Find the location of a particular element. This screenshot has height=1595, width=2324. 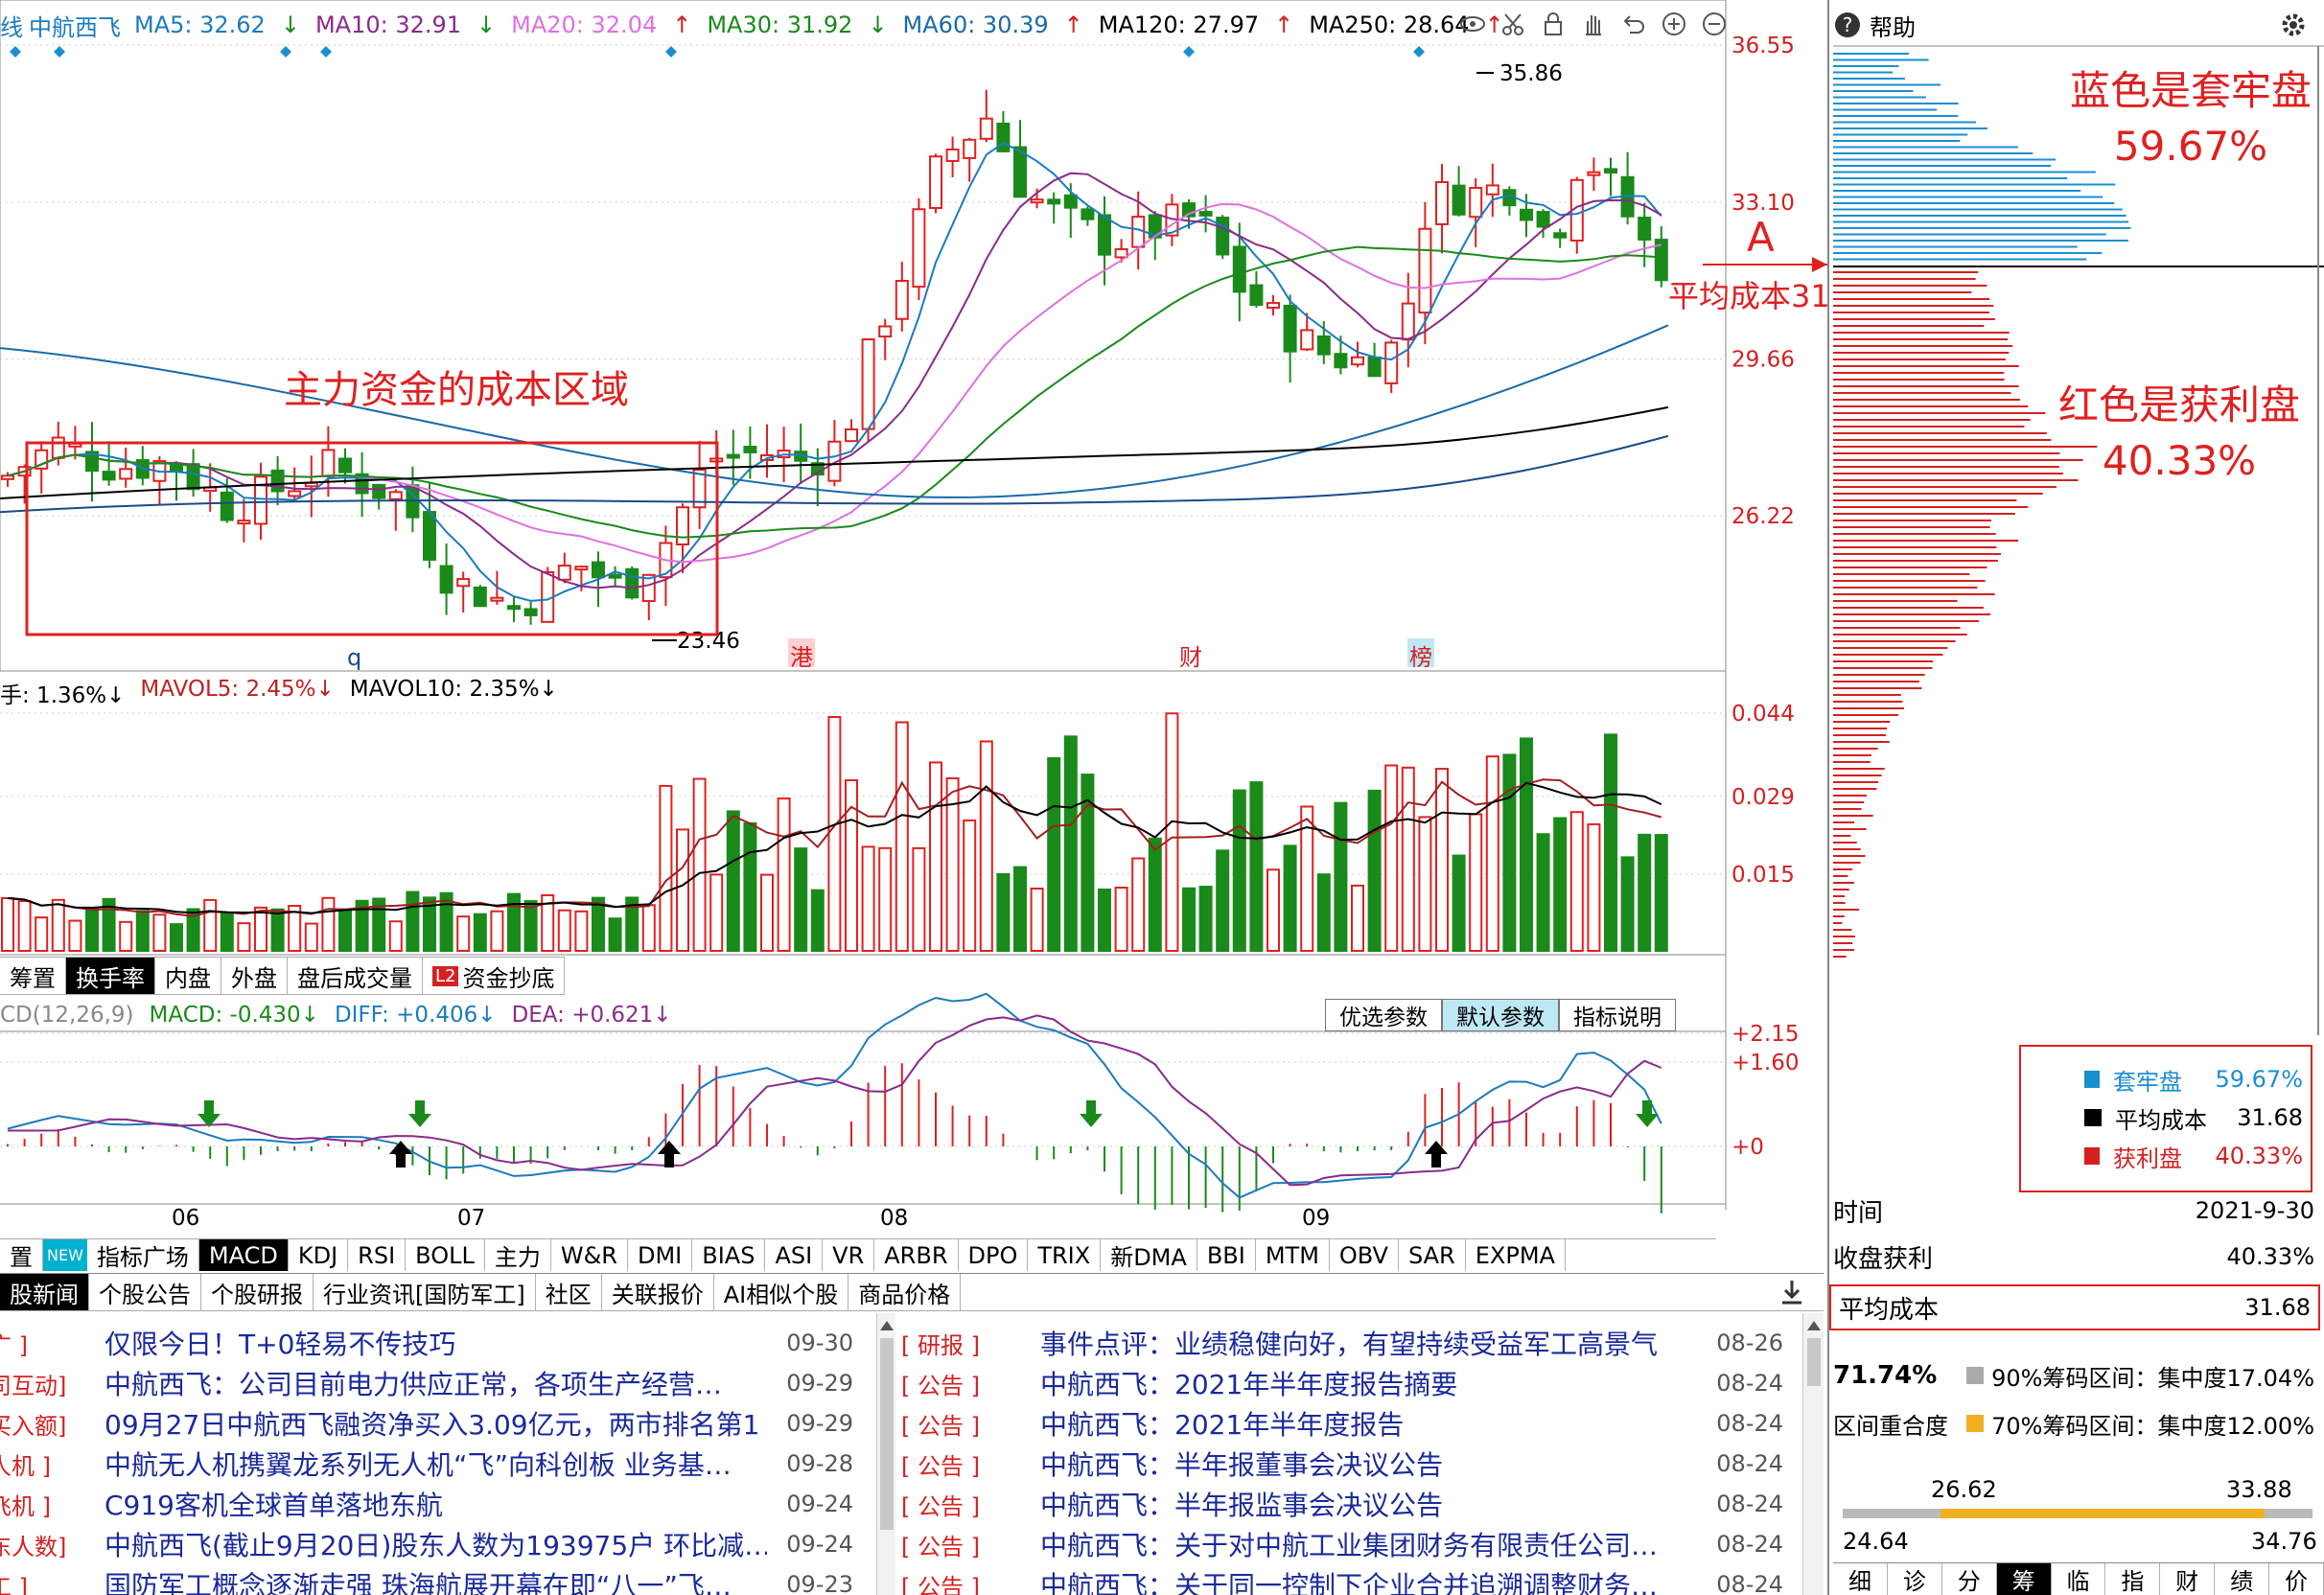

panel-tab-8: 价 is located at coordinates (2296, 1579).